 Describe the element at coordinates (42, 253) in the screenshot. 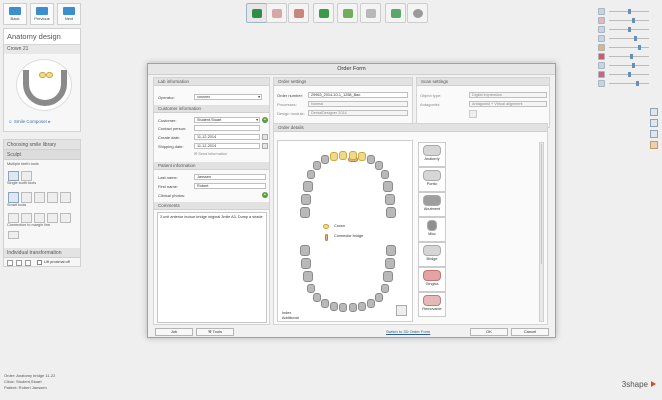

I see `individual-transformation-header: Individual transformation` at that location.